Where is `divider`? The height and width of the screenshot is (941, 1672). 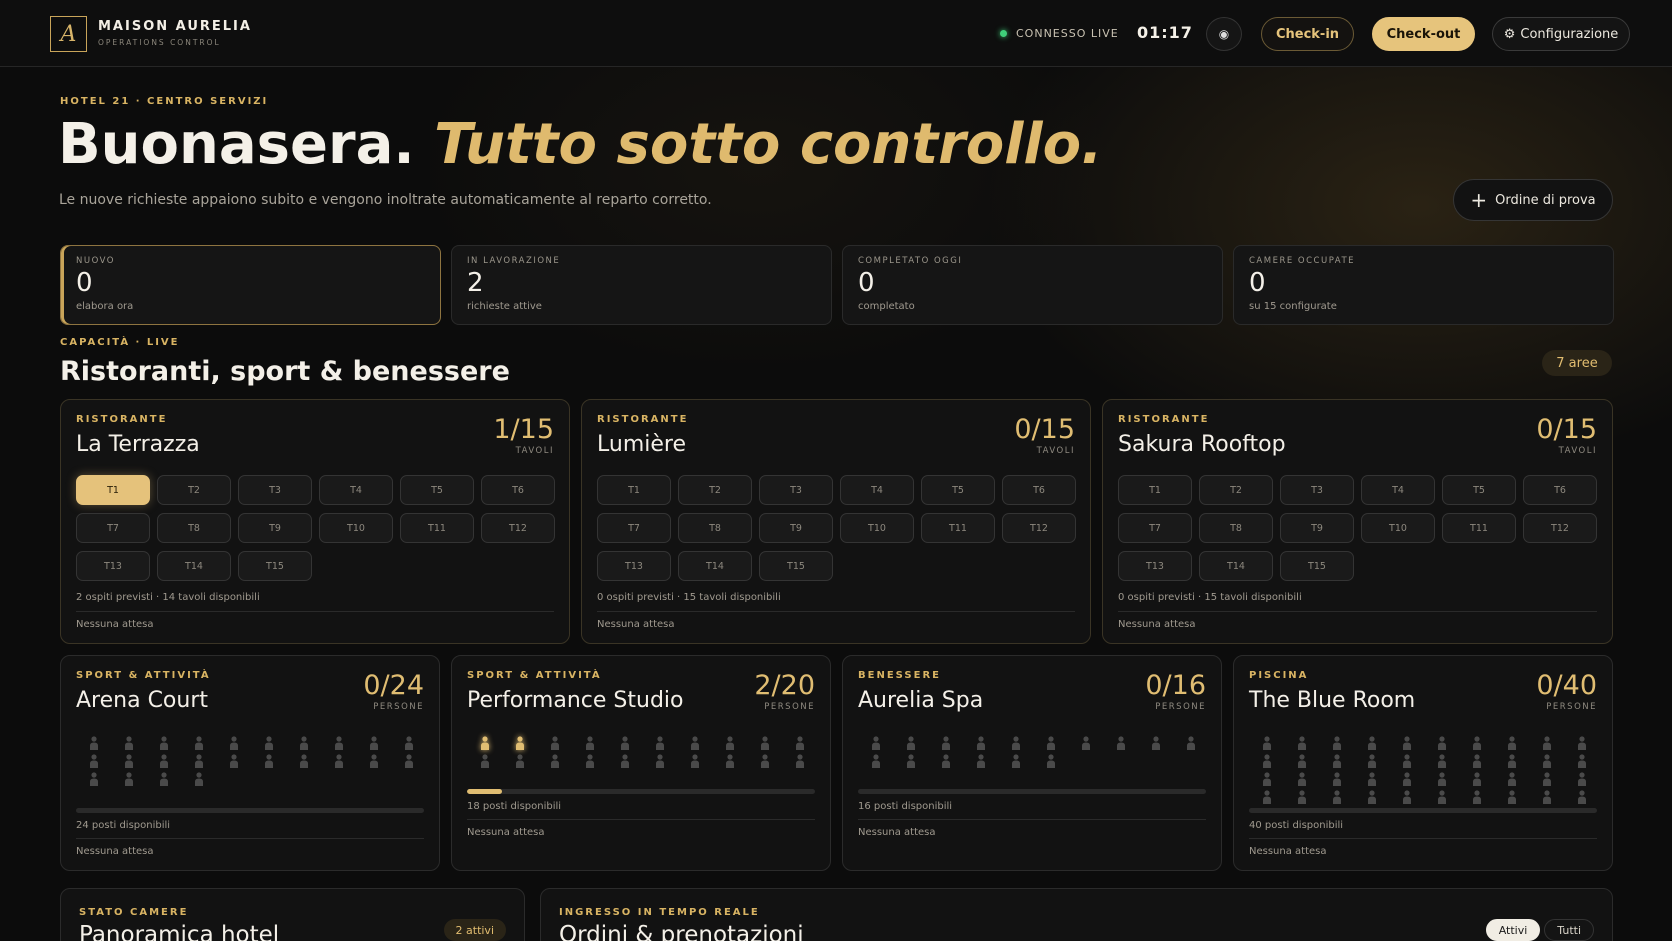 divider is located at coordinates (1357, 611).